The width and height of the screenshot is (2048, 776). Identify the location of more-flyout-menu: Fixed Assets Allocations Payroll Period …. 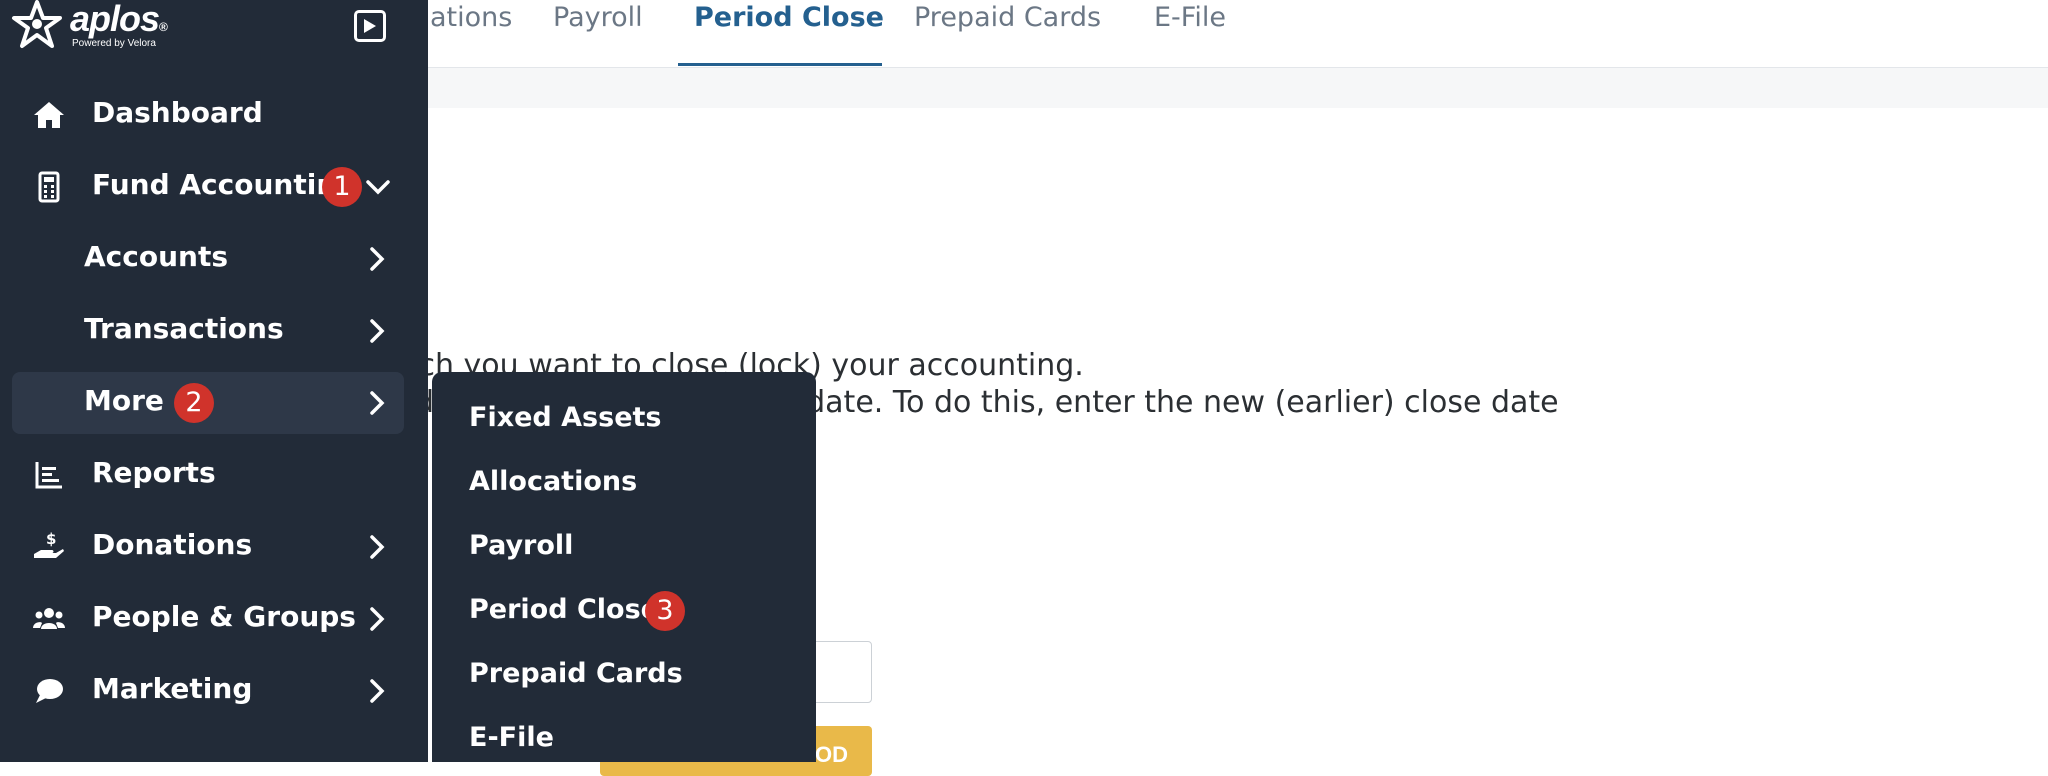
(624, 567).